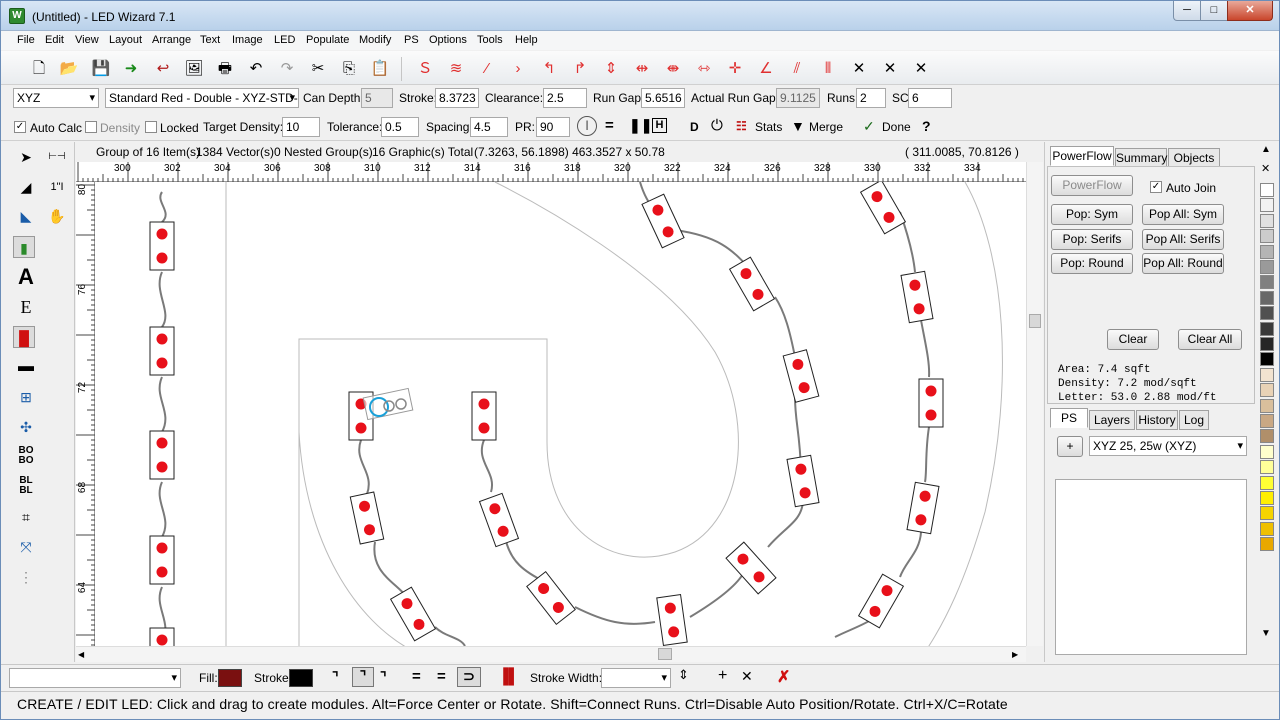 Image resolution: width=1280 pixels, height=720 pixels. Describe the element at coordinates (380, 69) in the screenshot. I see `paste-icon: 📋` at that location.